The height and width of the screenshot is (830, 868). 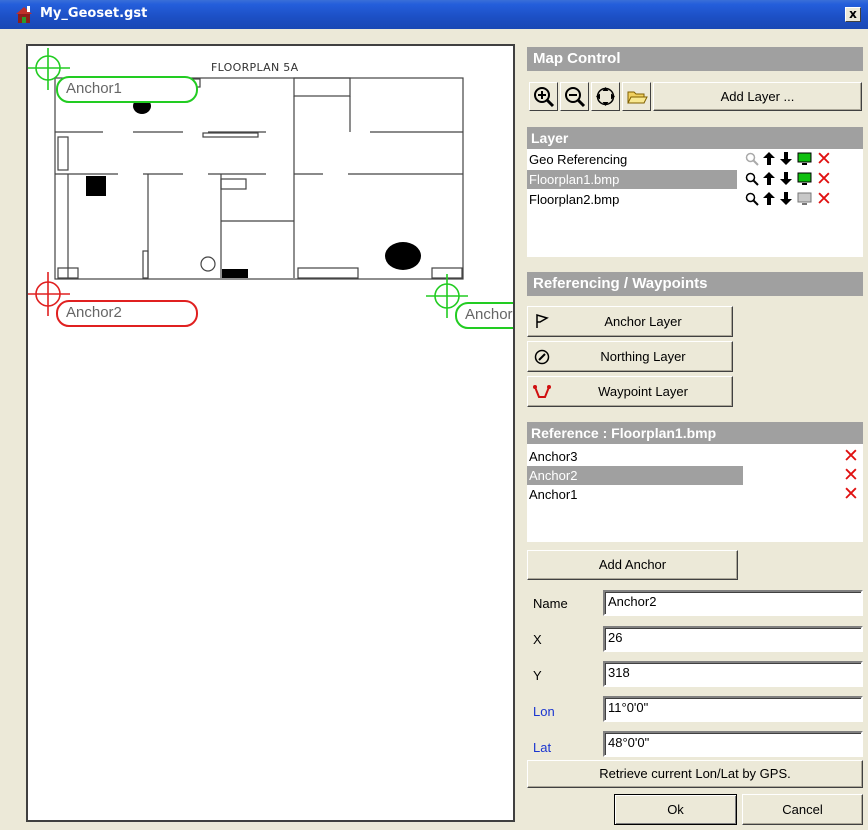 I want to click on lat-label: Lat, so click(x=542, y=747).